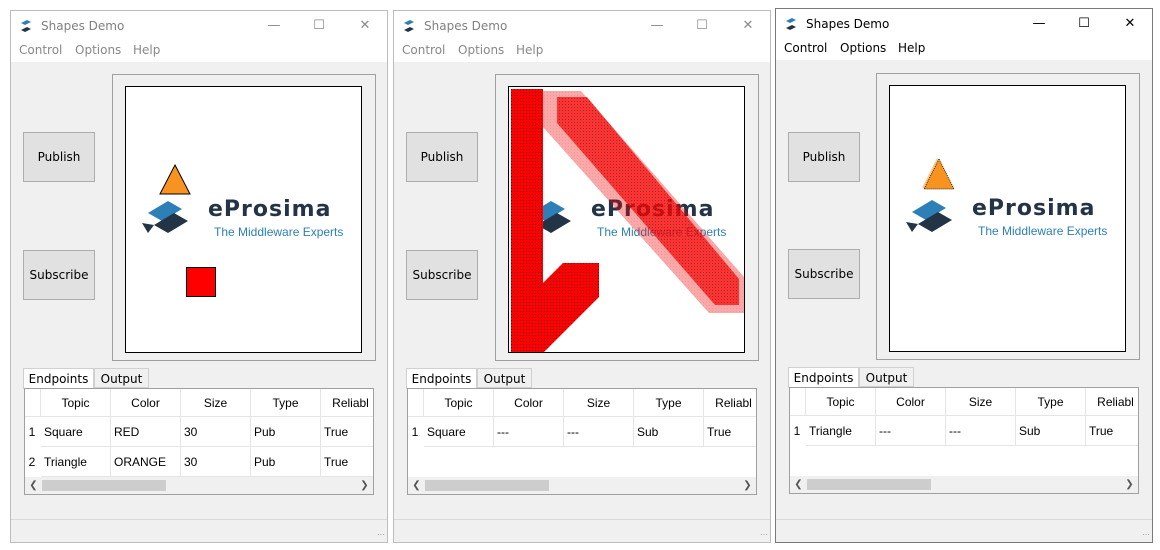 The width and height of the screenshot is (1160, 550). Describe the element at coordinates (199, 51) in the screenshot. I see `menu-bar: Control Options Help` at that location.